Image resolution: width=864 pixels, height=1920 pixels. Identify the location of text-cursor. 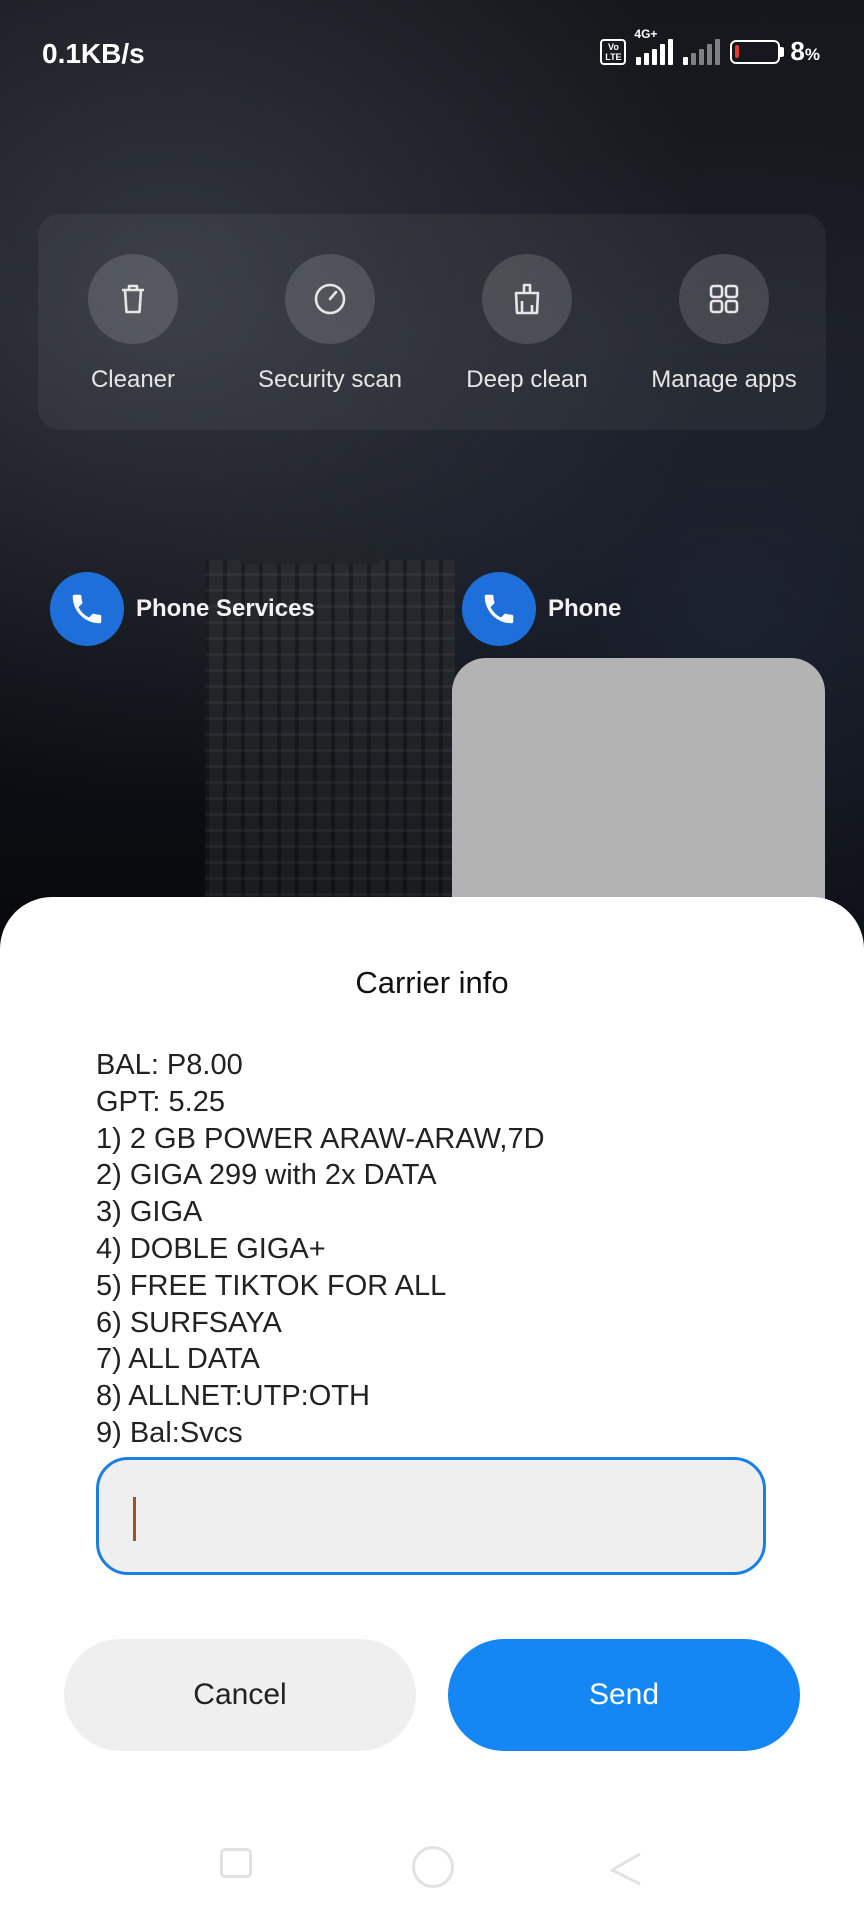
(134, 1519).